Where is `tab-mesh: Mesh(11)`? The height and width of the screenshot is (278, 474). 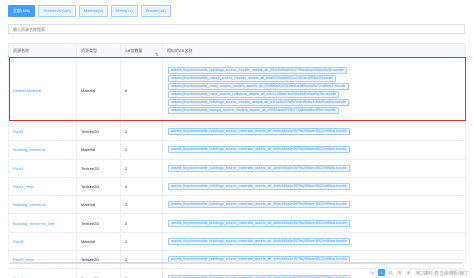 tab-mesh: Mesh(11) is located at coordinates (124, 11).